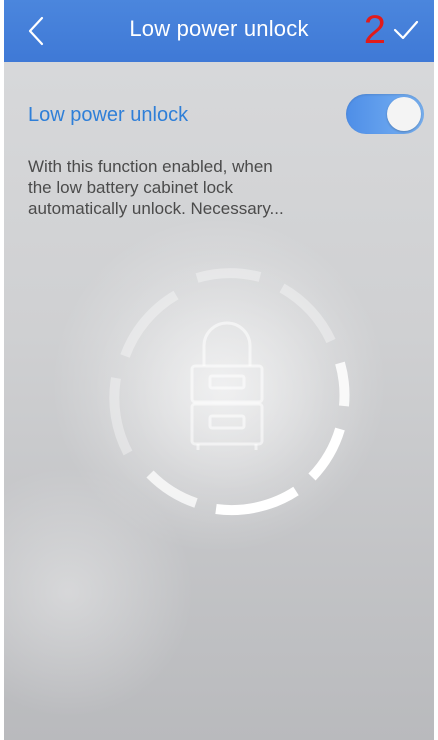 The image size is (438, 740). I want to click on description-line-2: the low battery cabinet lock, so click(131, 187).